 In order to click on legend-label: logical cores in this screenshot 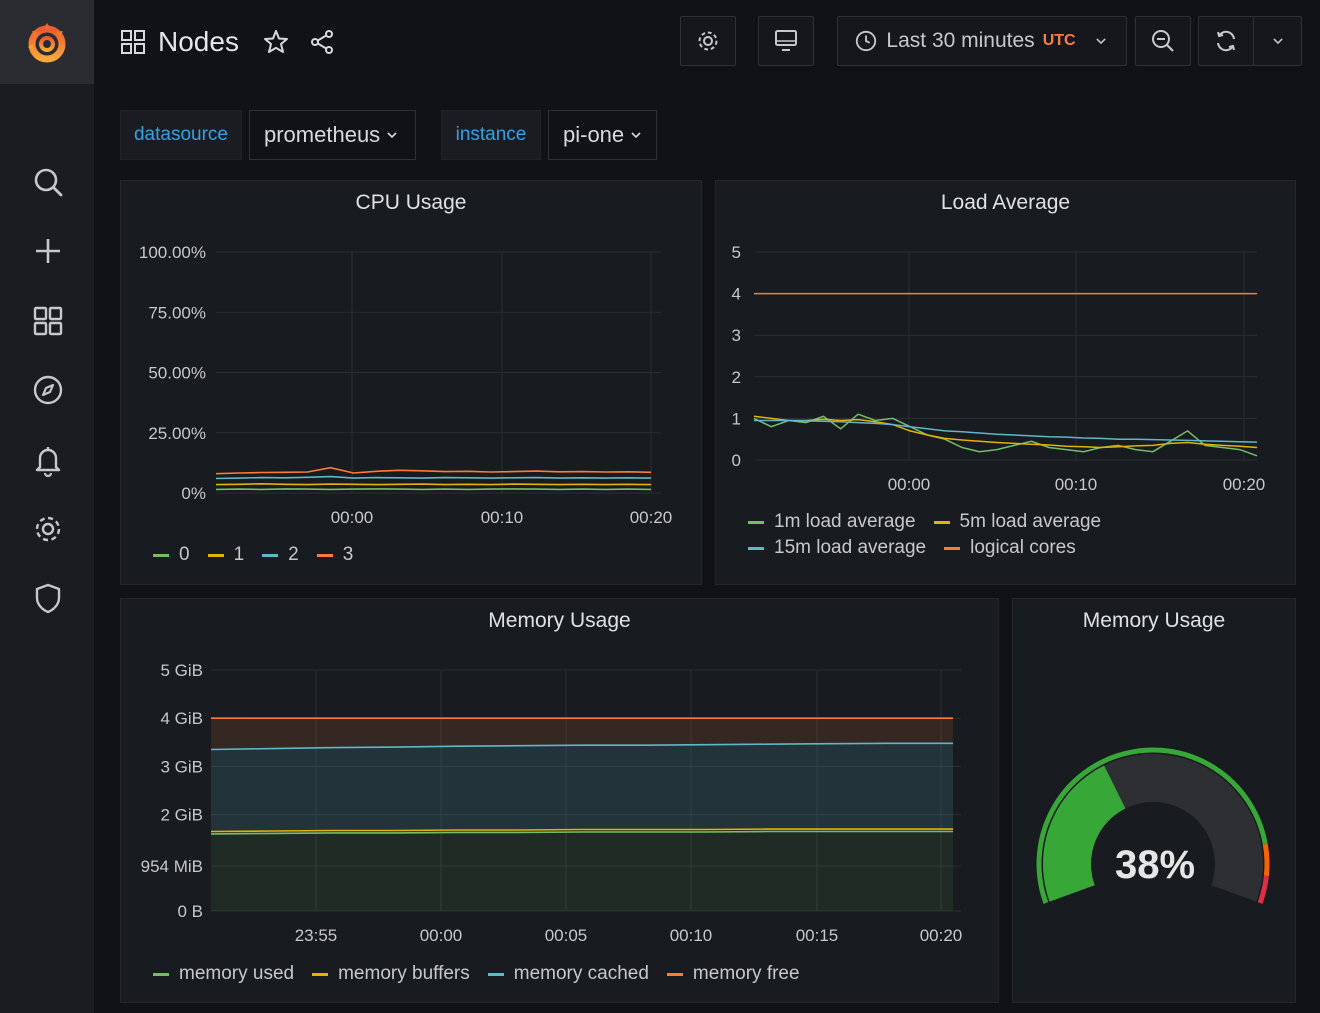, I will do `click(1023, 547)`.